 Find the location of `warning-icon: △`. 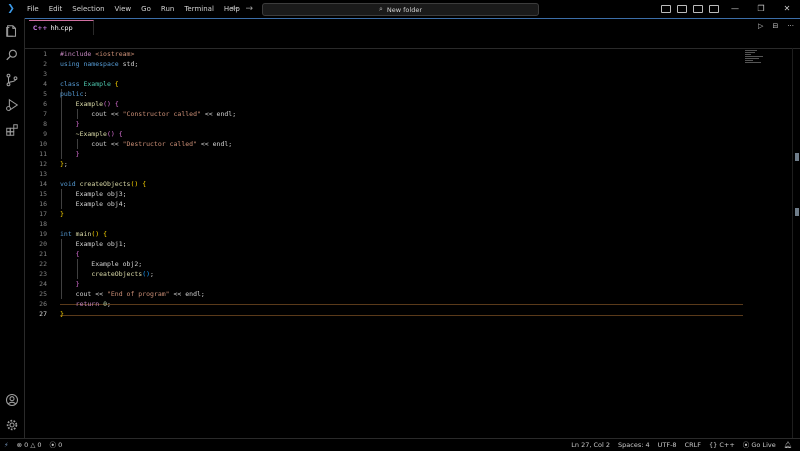

warning-icon: △ is located at coordinates (33, 445).